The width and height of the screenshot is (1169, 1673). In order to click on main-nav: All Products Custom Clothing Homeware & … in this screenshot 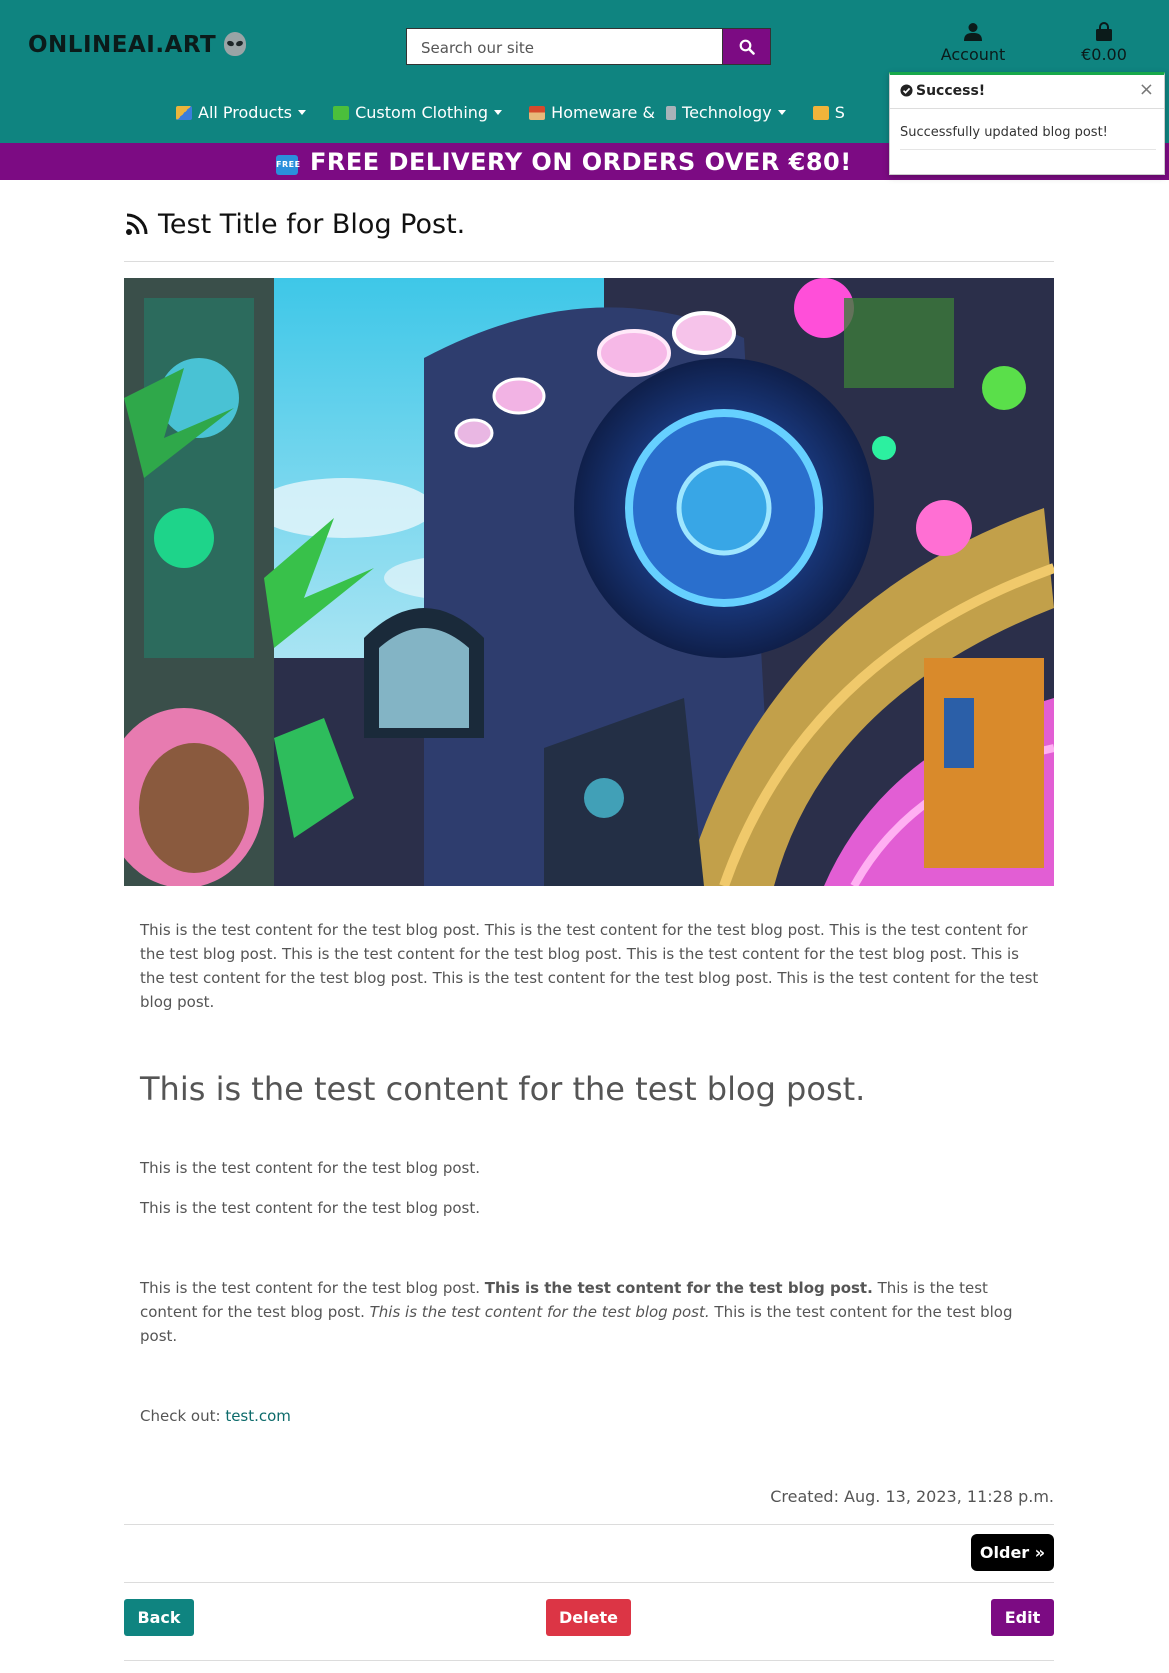, I will do `click(521, 115)`.